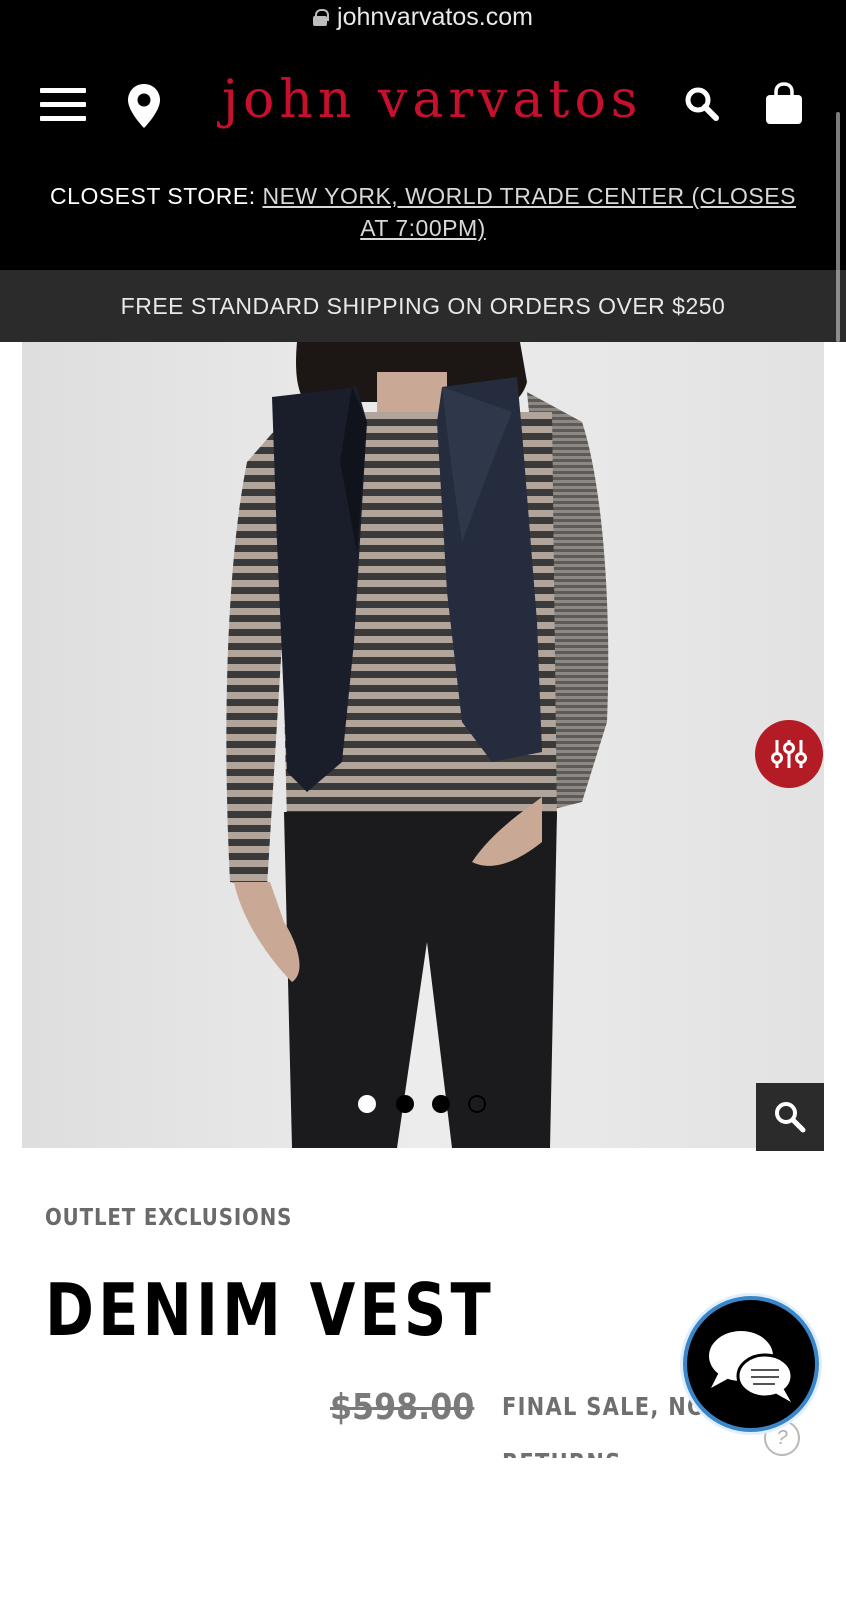  I want to click on product-category: OUTLET EXCLUSIONS, so click(168, 1218).